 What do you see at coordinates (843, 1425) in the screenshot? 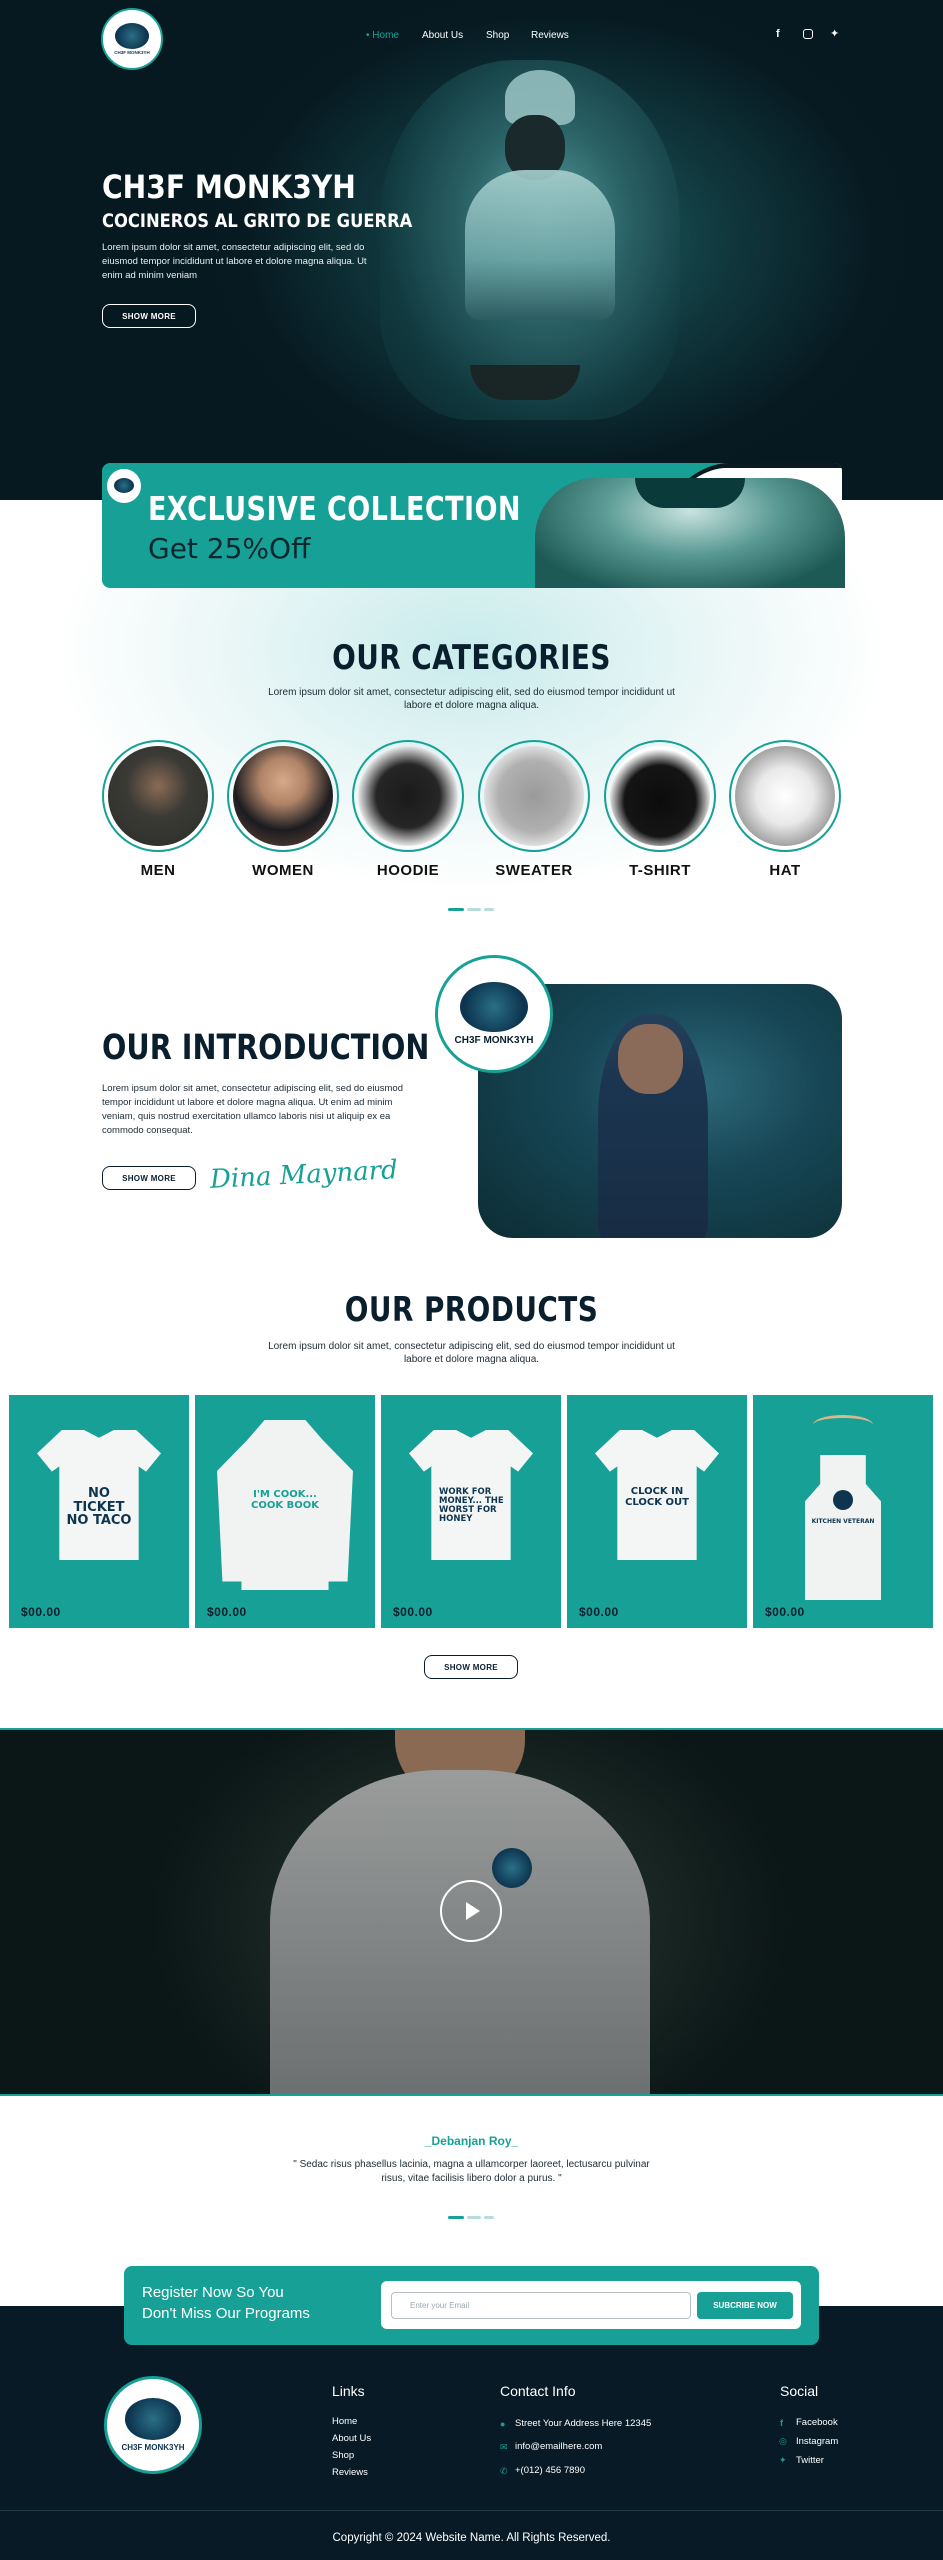
I see `hanger-shape` at bounding box center [843, 1425].